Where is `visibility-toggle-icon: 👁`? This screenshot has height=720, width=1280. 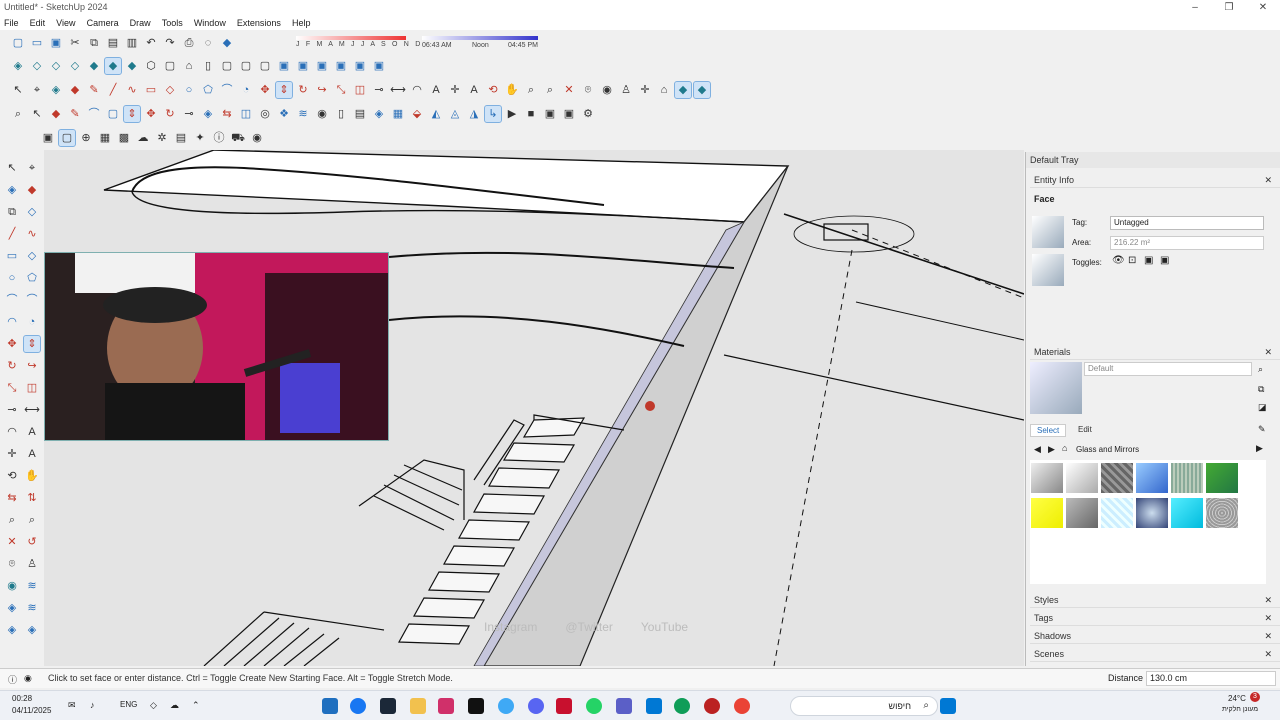
visibility-toggle-icon: 👁 is located at coordinates (1118, 260).